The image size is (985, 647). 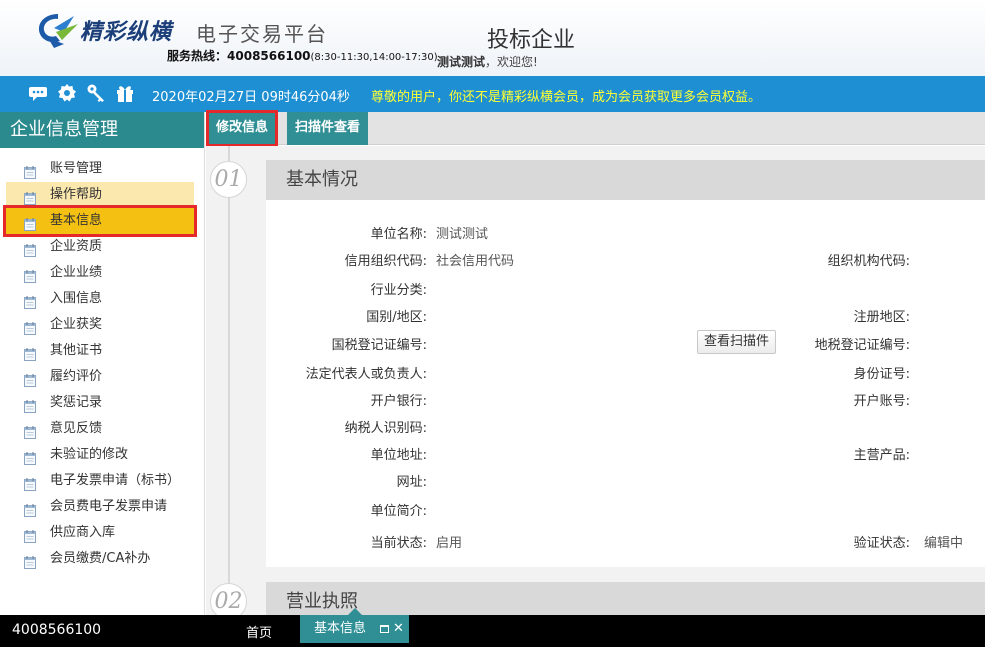 I want to click on industry-label: 行业分类:, so click(x=398, y=290).